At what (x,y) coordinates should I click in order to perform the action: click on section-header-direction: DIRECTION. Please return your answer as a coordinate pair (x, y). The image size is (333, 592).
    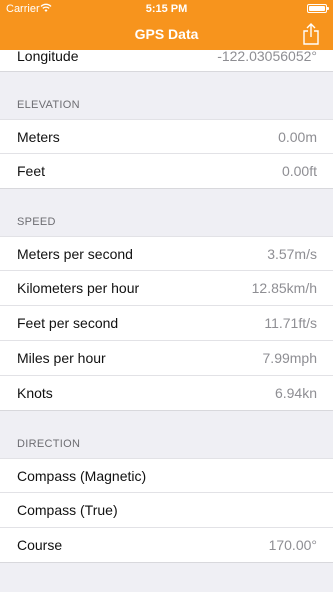
    Looking at the image, I should click on (166, 434).